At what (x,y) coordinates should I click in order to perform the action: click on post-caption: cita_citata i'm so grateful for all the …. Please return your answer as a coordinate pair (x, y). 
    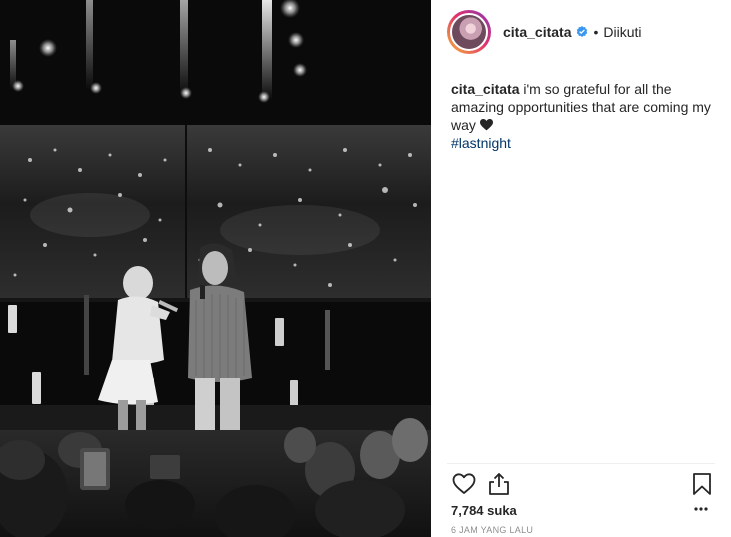
    Looking at the image, I should click on (586, 116).